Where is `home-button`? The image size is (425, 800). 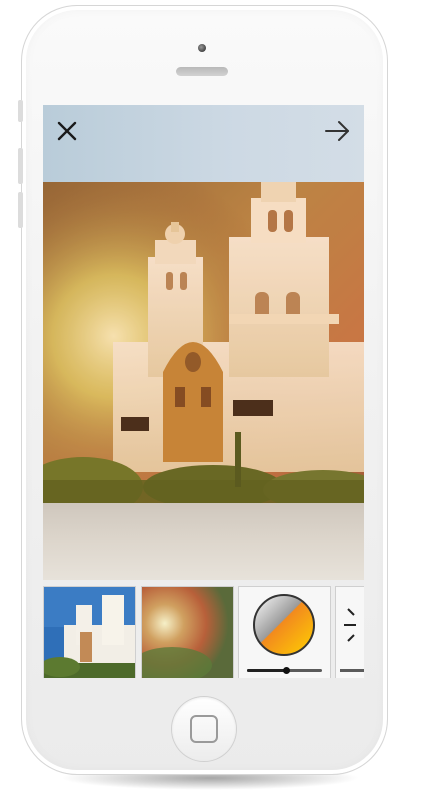
home-button is located at coordinates (204, 729).